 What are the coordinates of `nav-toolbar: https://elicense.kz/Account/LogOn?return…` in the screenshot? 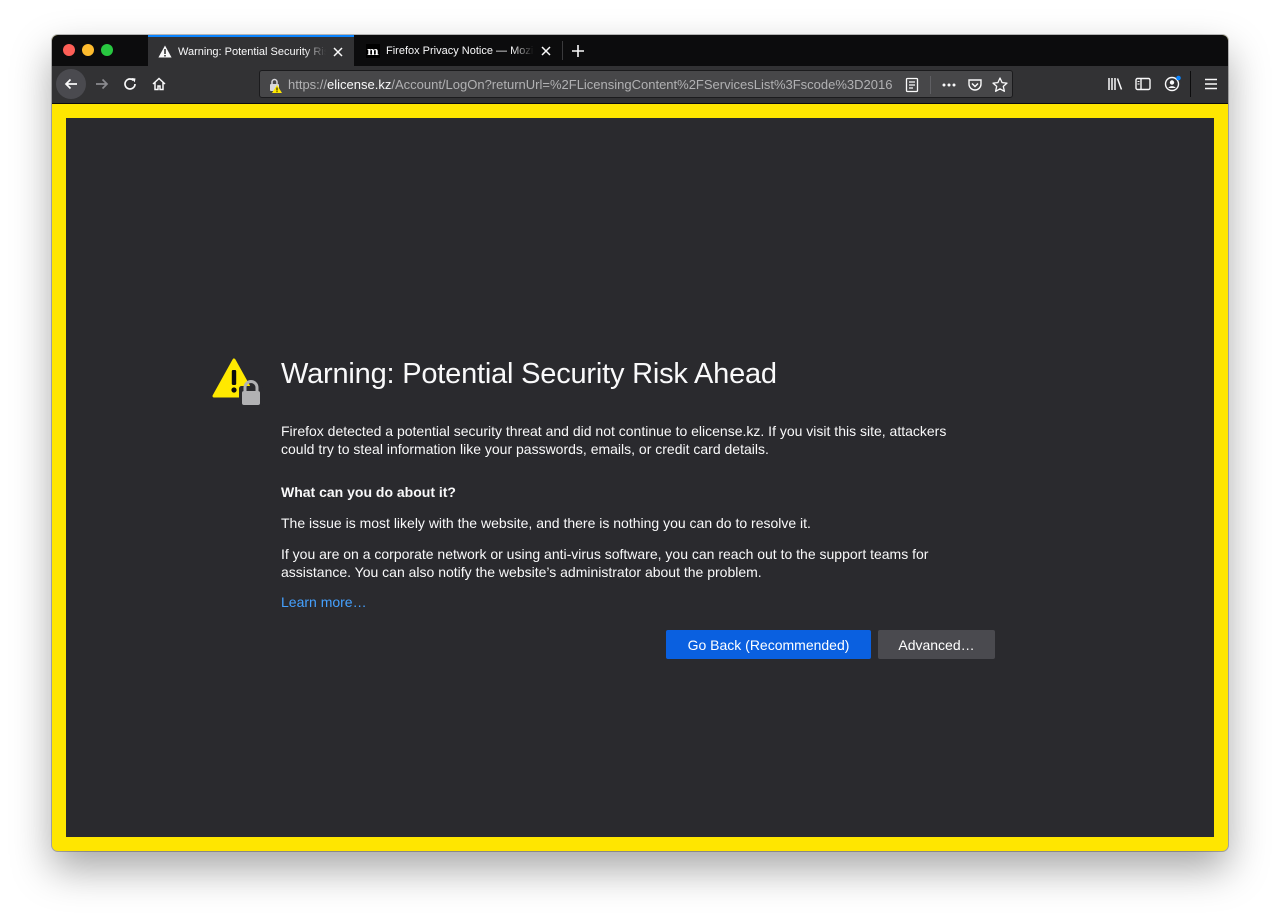 It's located at (640, 85).